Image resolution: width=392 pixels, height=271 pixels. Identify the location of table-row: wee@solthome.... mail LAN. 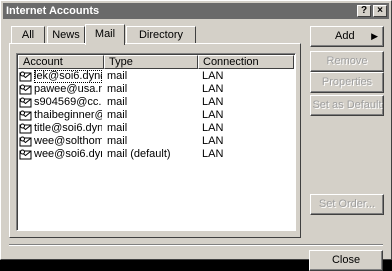
(156, 141).